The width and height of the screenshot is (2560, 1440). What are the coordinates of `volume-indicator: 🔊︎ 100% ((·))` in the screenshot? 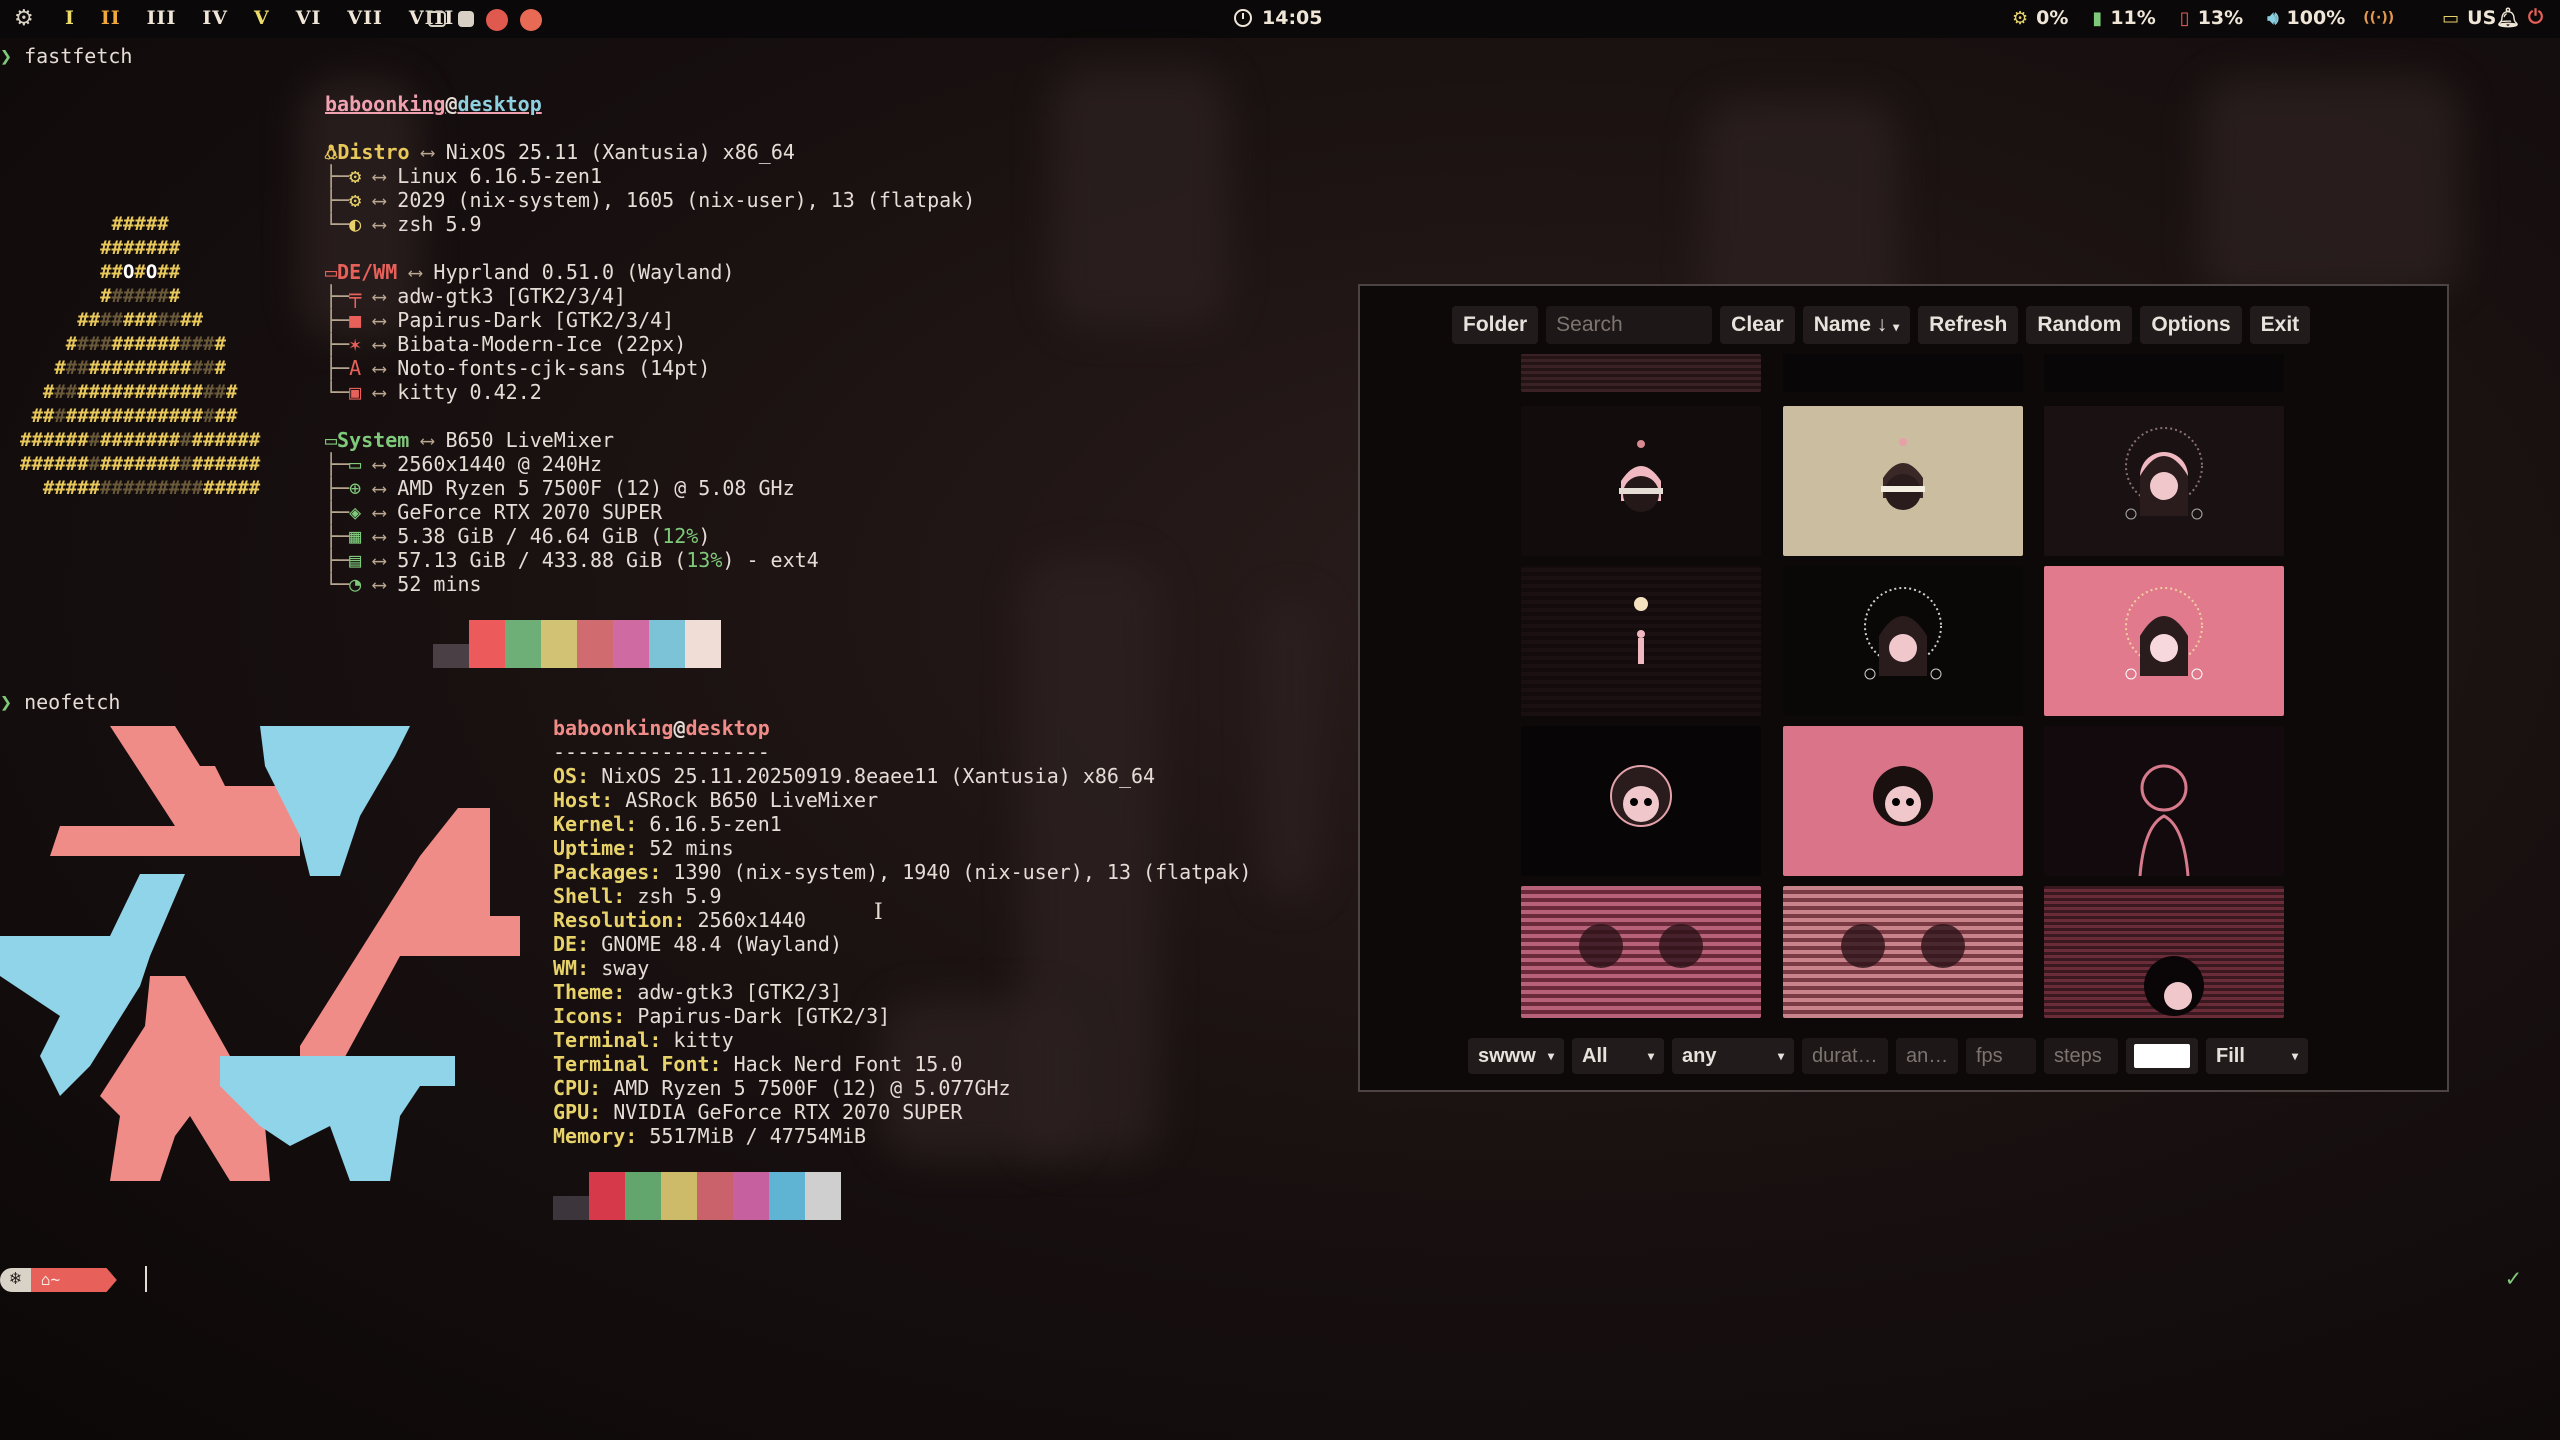 It's located at (2330, 18).